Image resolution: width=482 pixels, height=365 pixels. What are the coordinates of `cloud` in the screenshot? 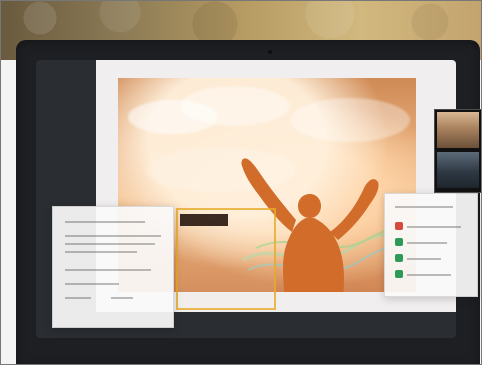 It's located at (235, 106).